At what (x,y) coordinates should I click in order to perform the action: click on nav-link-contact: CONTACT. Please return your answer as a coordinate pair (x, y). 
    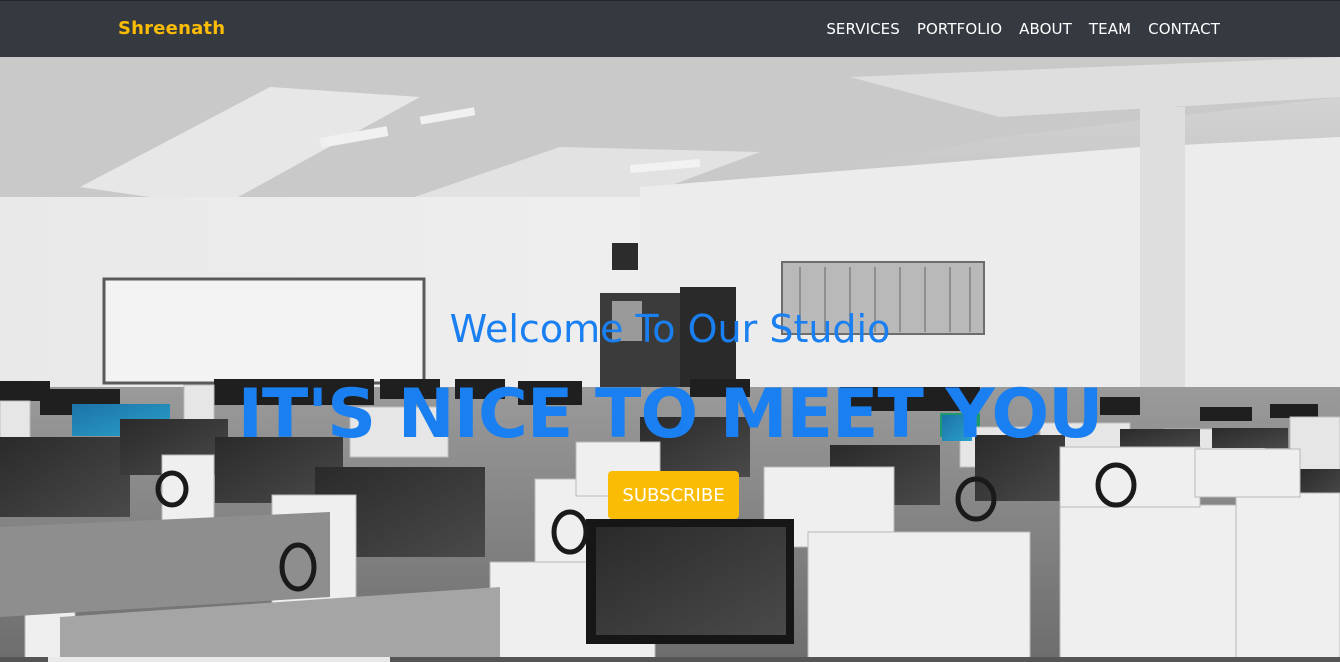
    Looking at the image, I should click on (1184, 29).